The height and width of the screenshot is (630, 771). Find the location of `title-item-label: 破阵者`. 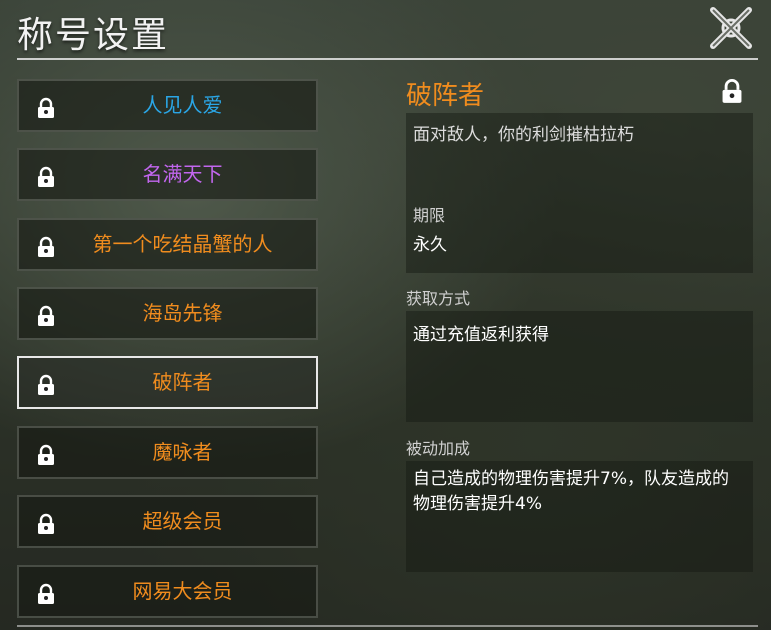

title-item-label: 破阵者 is located at coordinates (182, 382).